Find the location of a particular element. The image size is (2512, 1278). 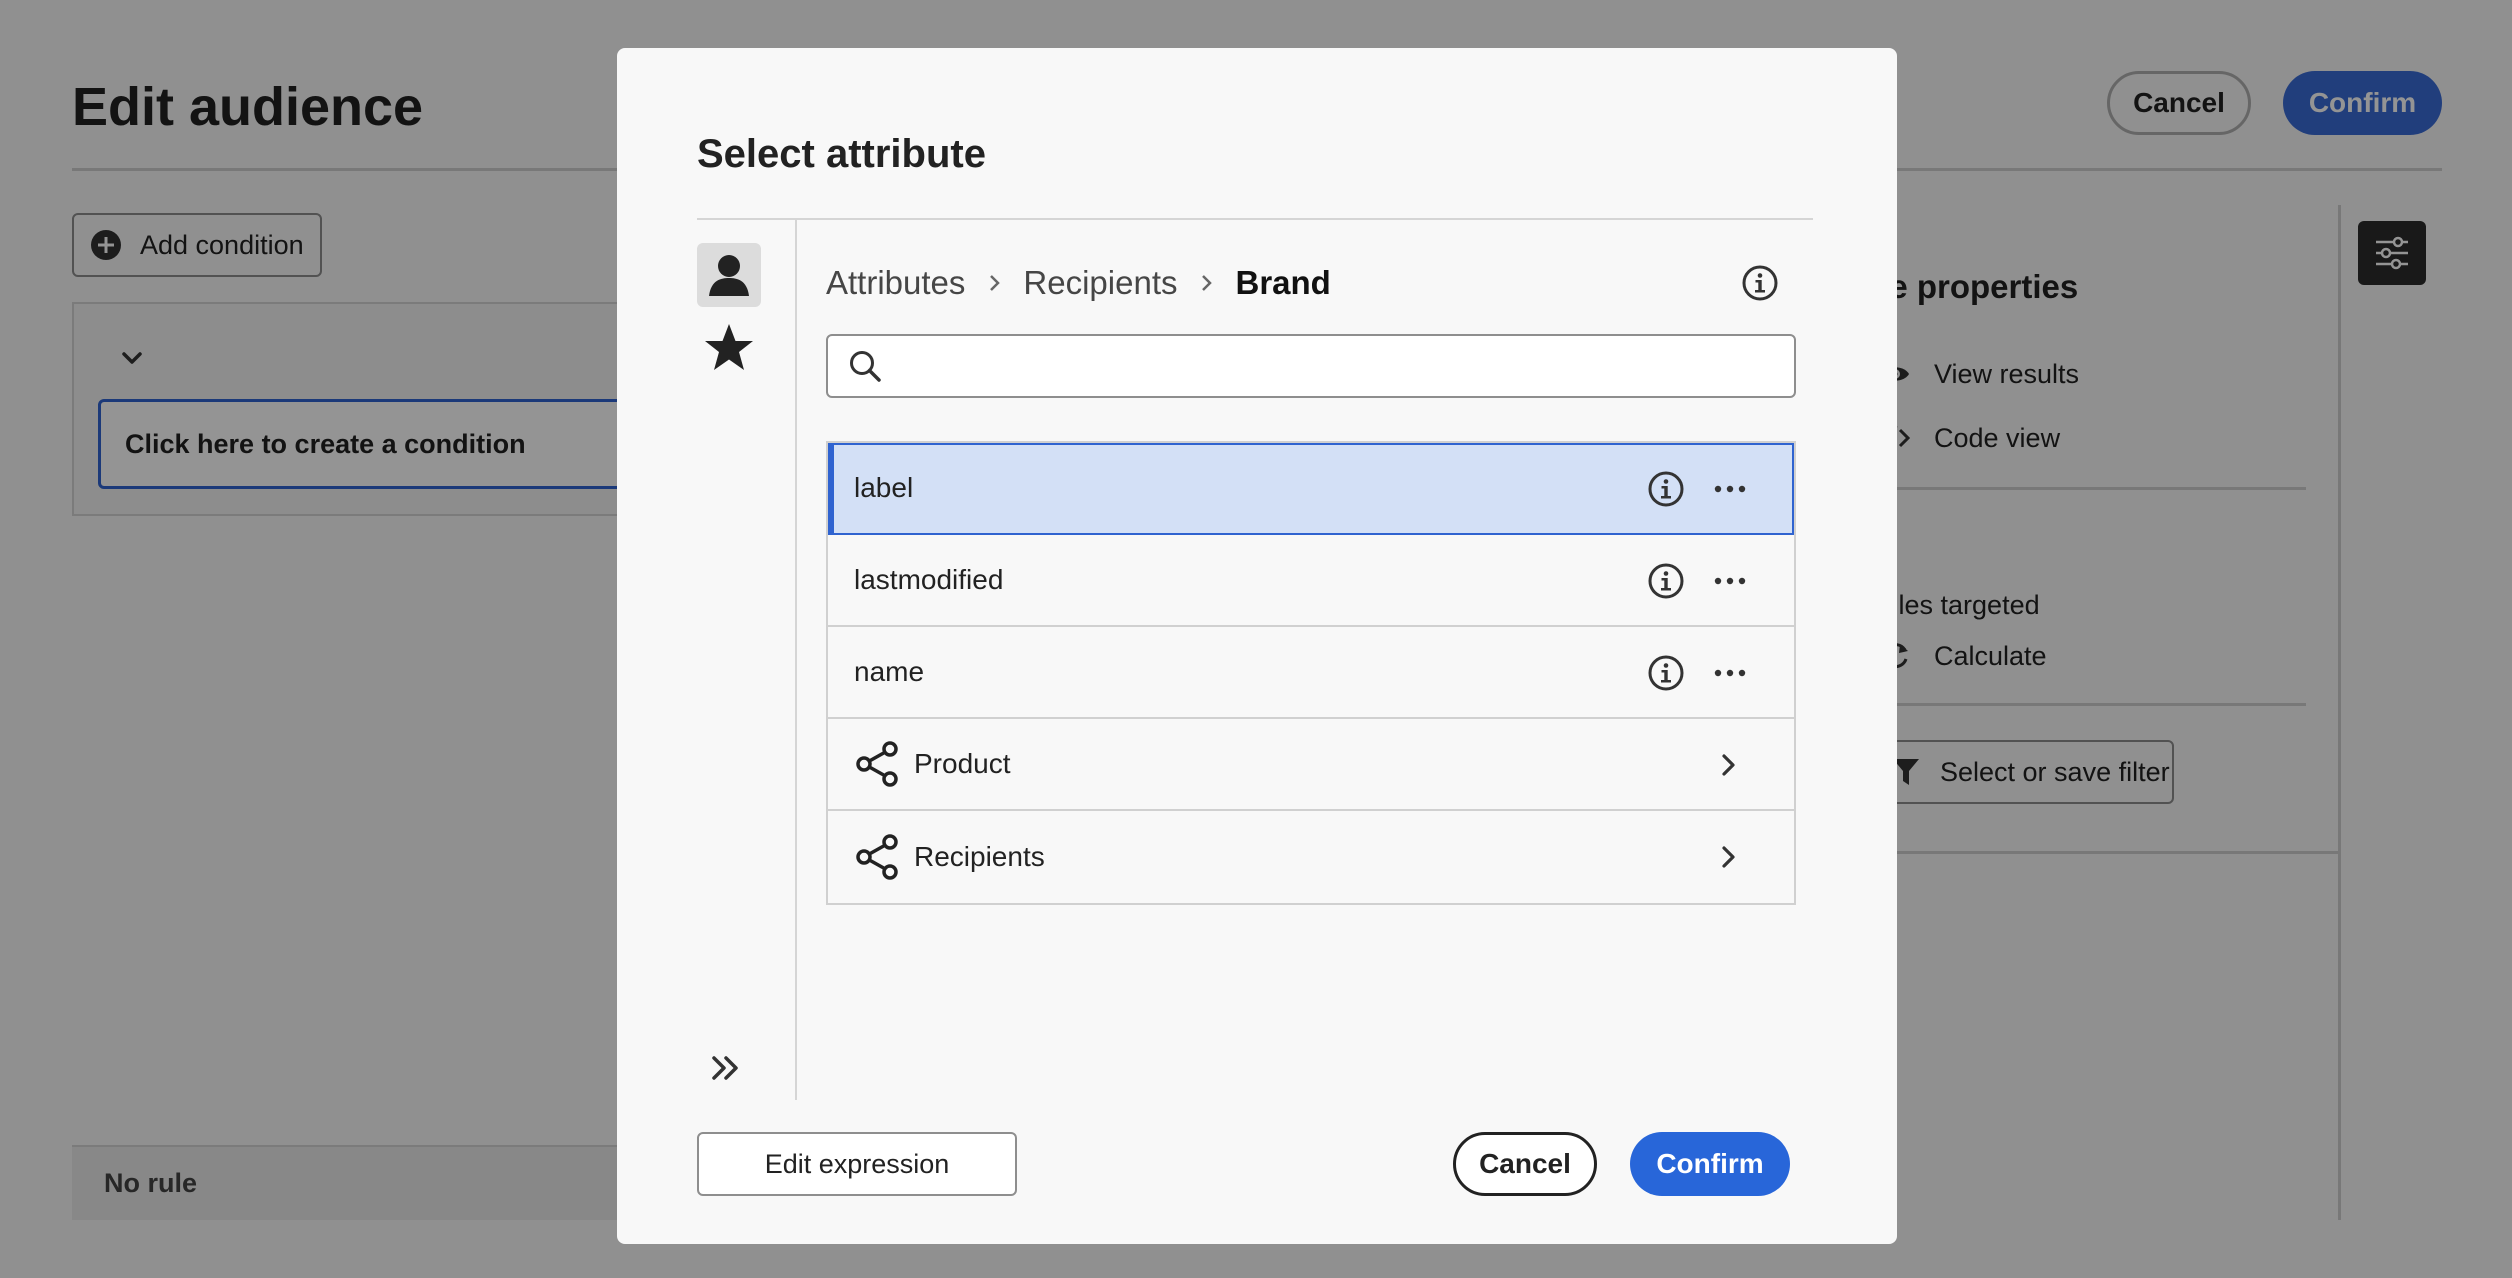

dialog-header-divider is located at coordinates (1255, 219).